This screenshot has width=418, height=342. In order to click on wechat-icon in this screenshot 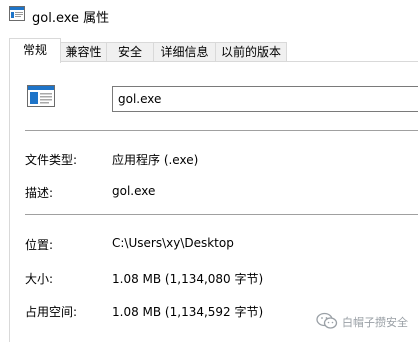, I will do `click(327, 320)`.